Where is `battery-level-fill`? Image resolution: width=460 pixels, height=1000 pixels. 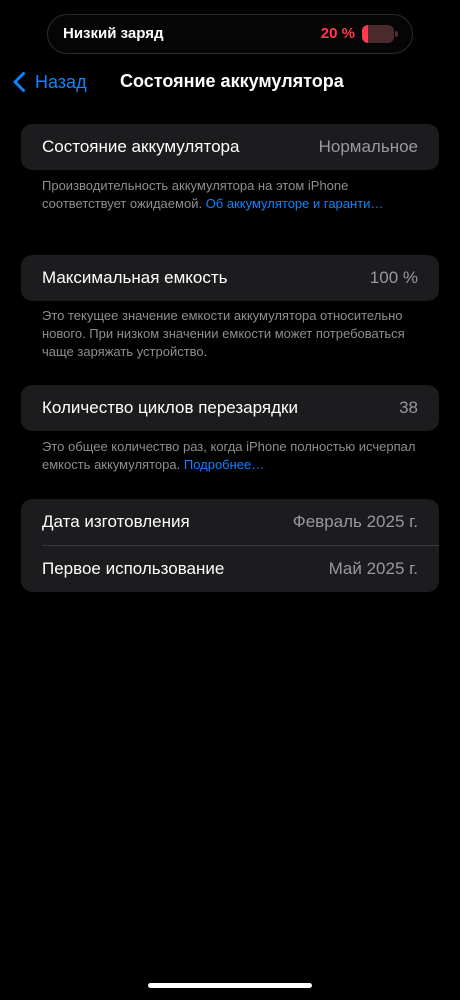 battery-level-fill is located at coordinates (365, 34).